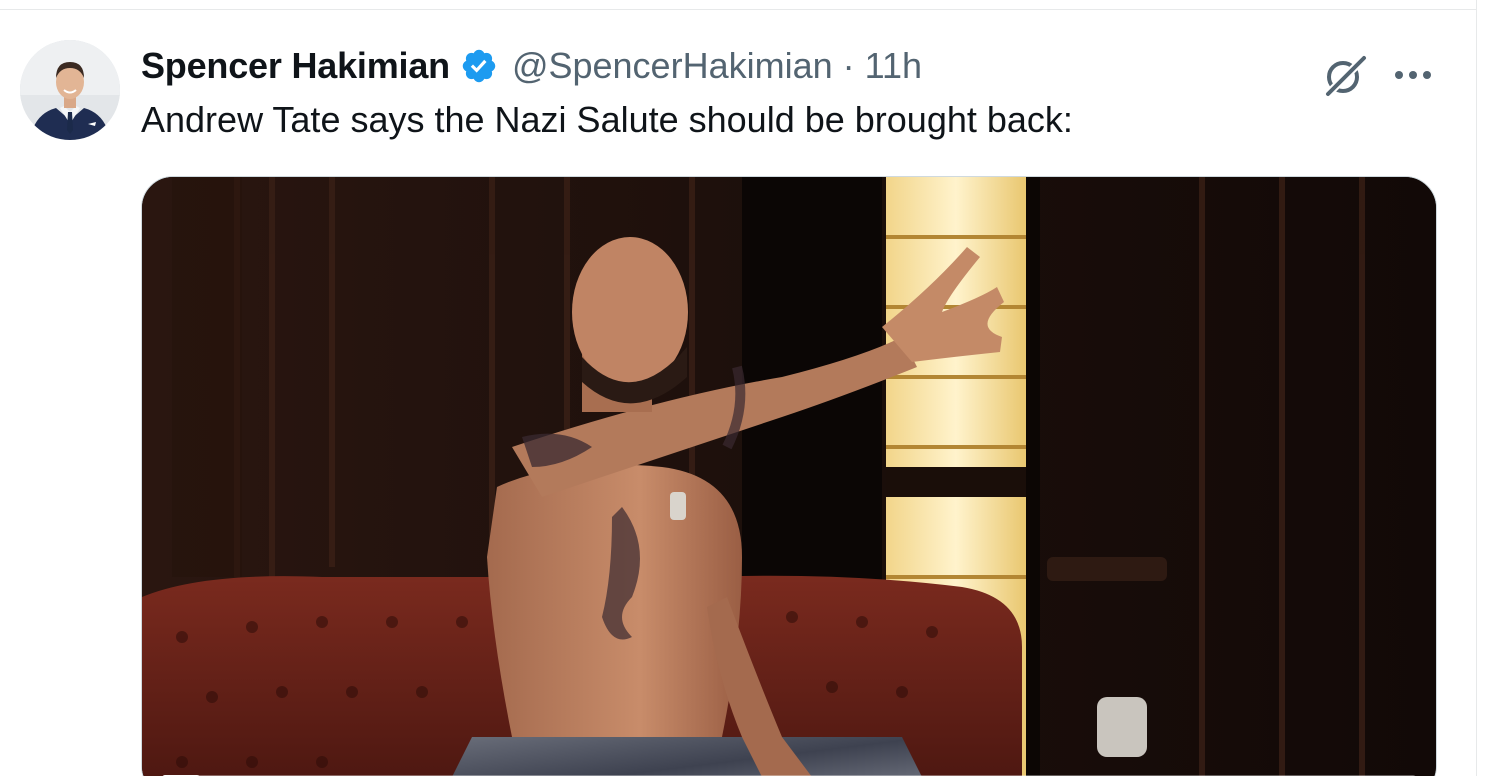 The height and width of the screenshot is (776, 1506). I want to click on verified-badge-icon, so click(479, 66).